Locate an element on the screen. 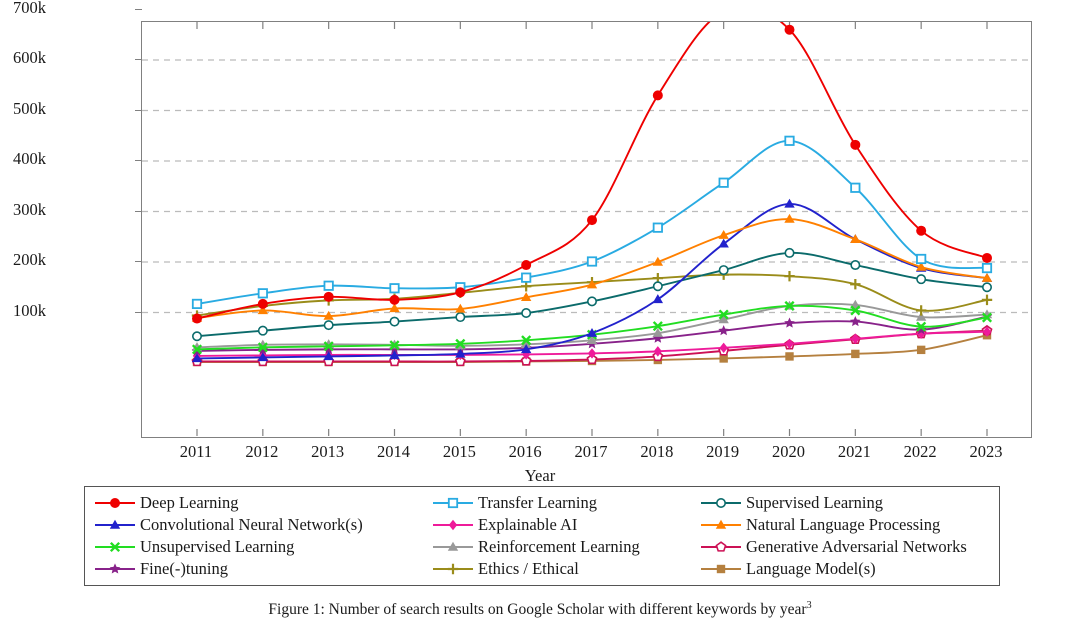  legend-item: Supervised Learning is located at coordinates (846, 503).